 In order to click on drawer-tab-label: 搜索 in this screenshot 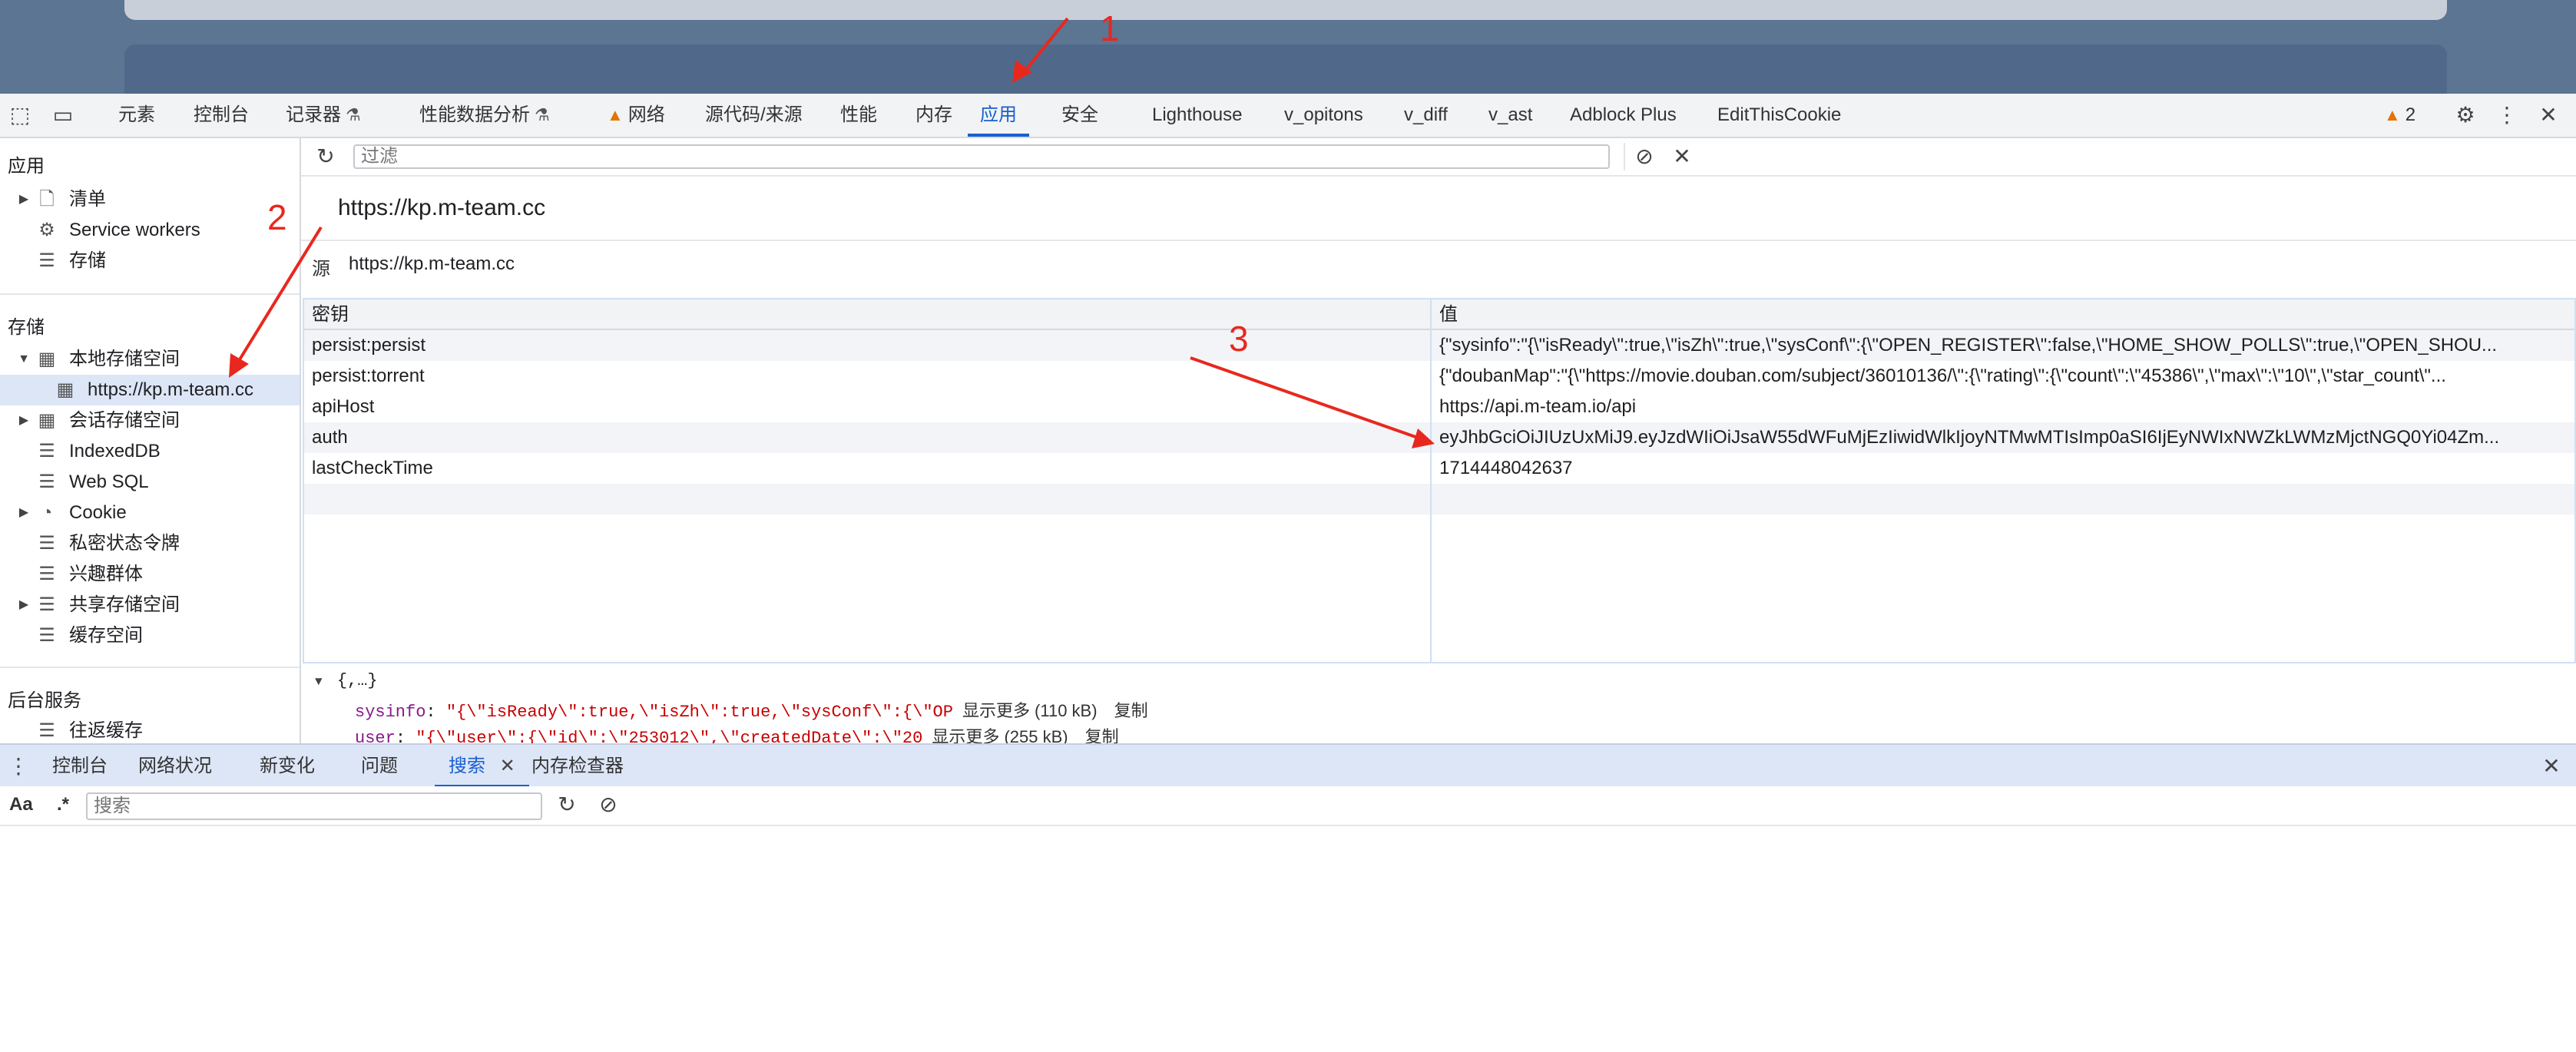, I will do `click(467, 766)`.